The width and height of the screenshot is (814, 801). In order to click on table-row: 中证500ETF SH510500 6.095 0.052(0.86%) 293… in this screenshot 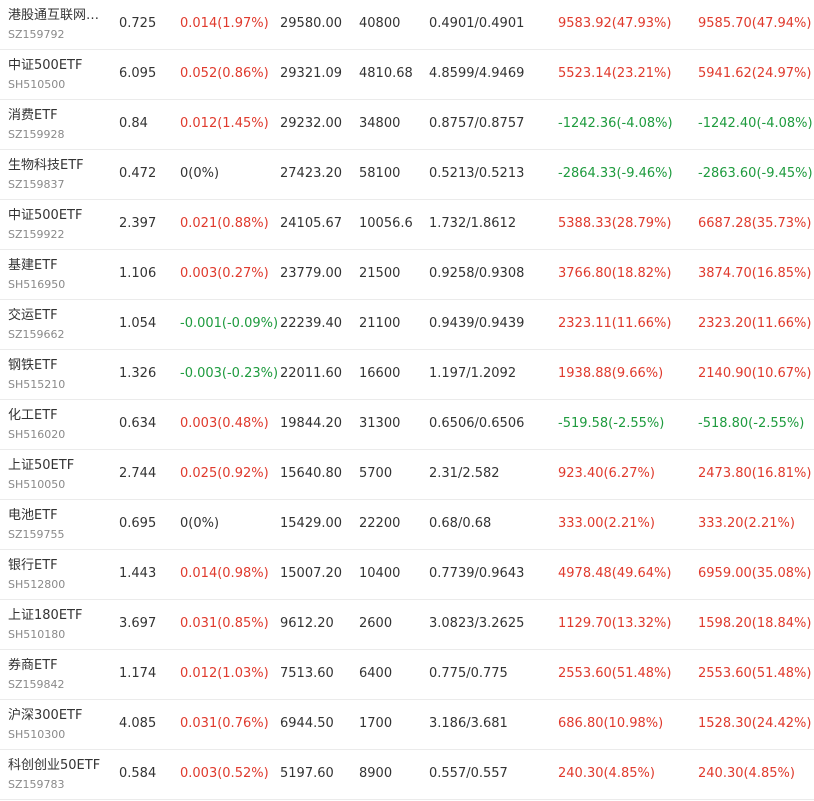, I will do `click(407, 75)`.